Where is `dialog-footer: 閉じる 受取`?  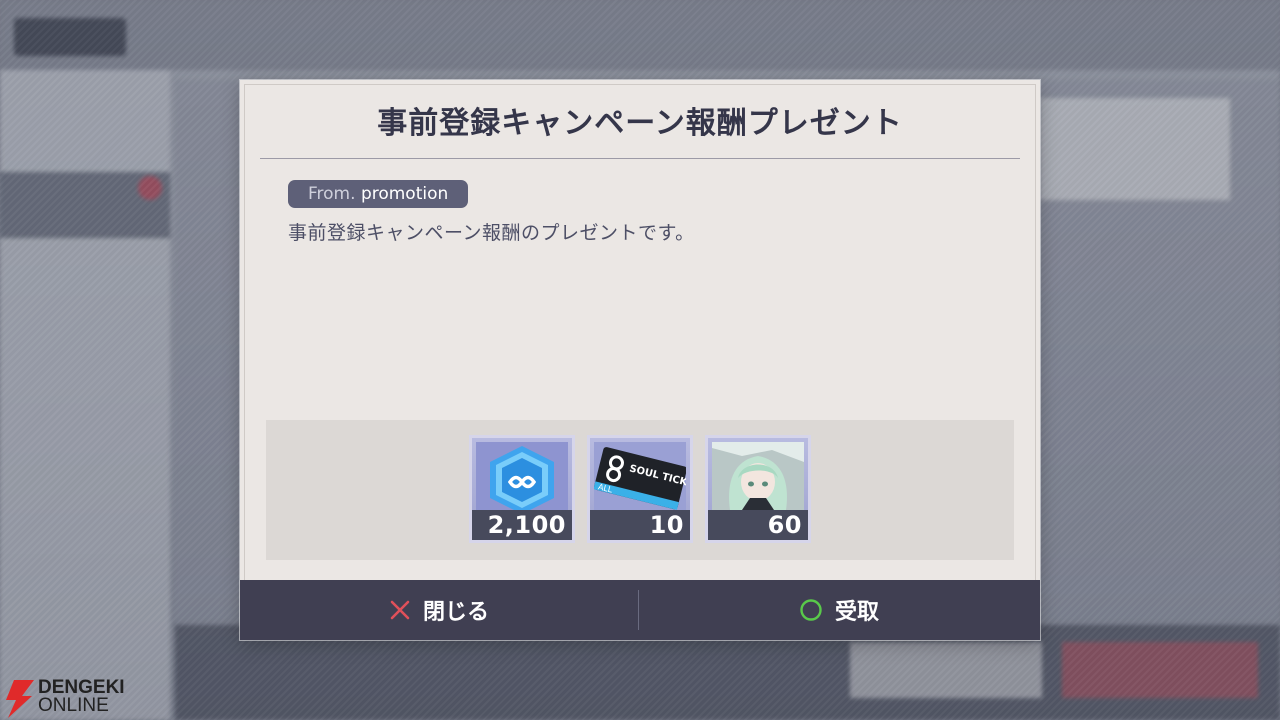 dialog-footer: 閉じる 受取 is located at coordinates (640, 610).